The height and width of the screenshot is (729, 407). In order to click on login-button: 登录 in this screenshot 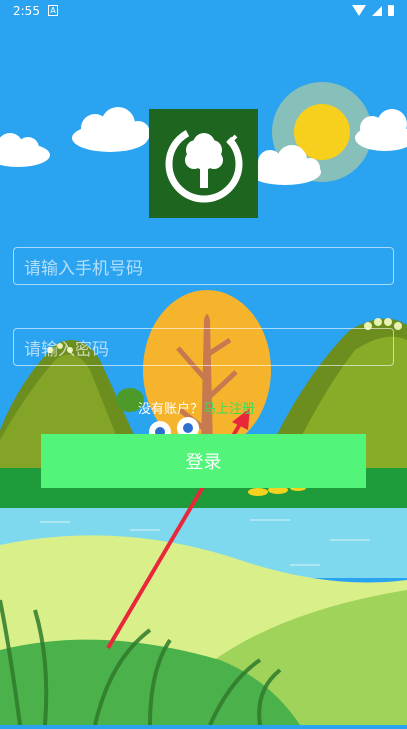, I will do `click(203, 461)`.